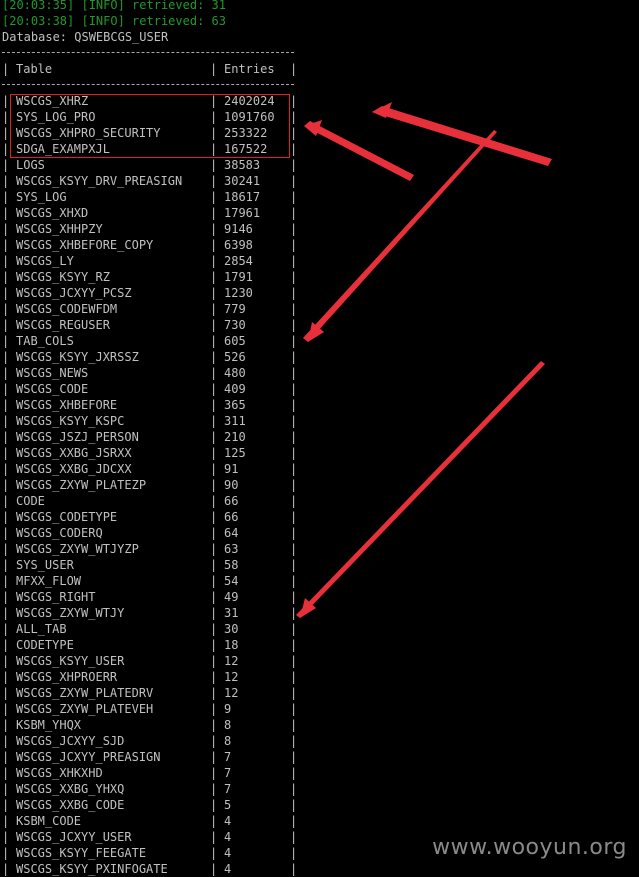  I want to click on table-name-cell: WSCGS_CODETYPE, so click(67, 517).